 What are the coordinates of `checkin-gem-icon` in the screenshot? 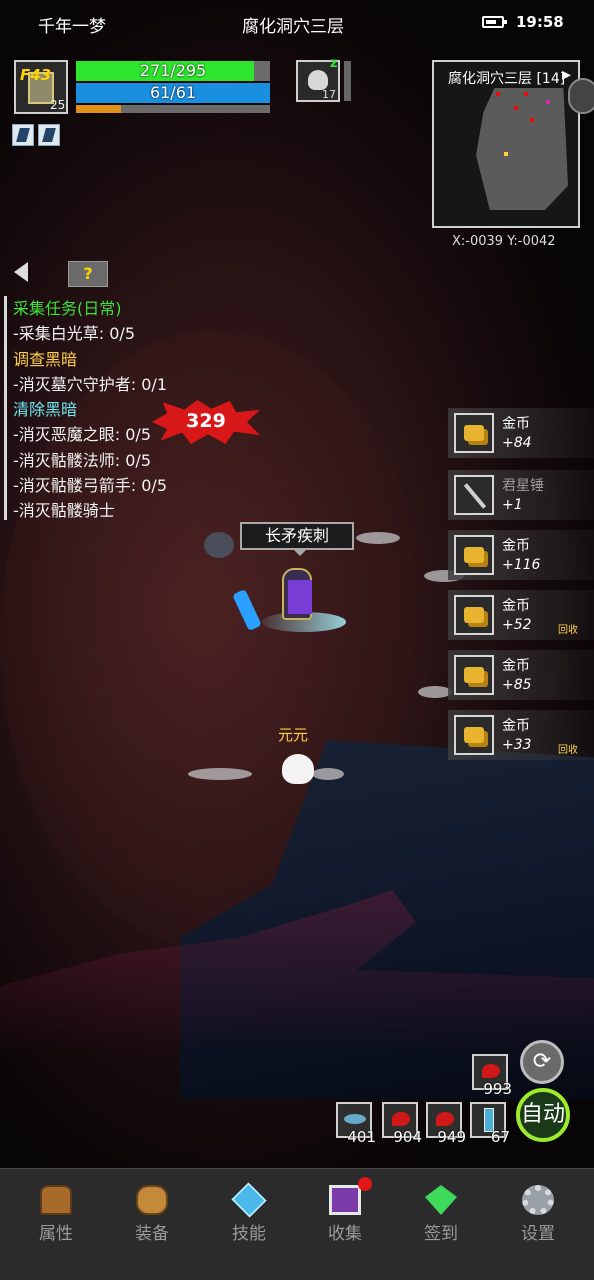 It's located at (441, 1200).